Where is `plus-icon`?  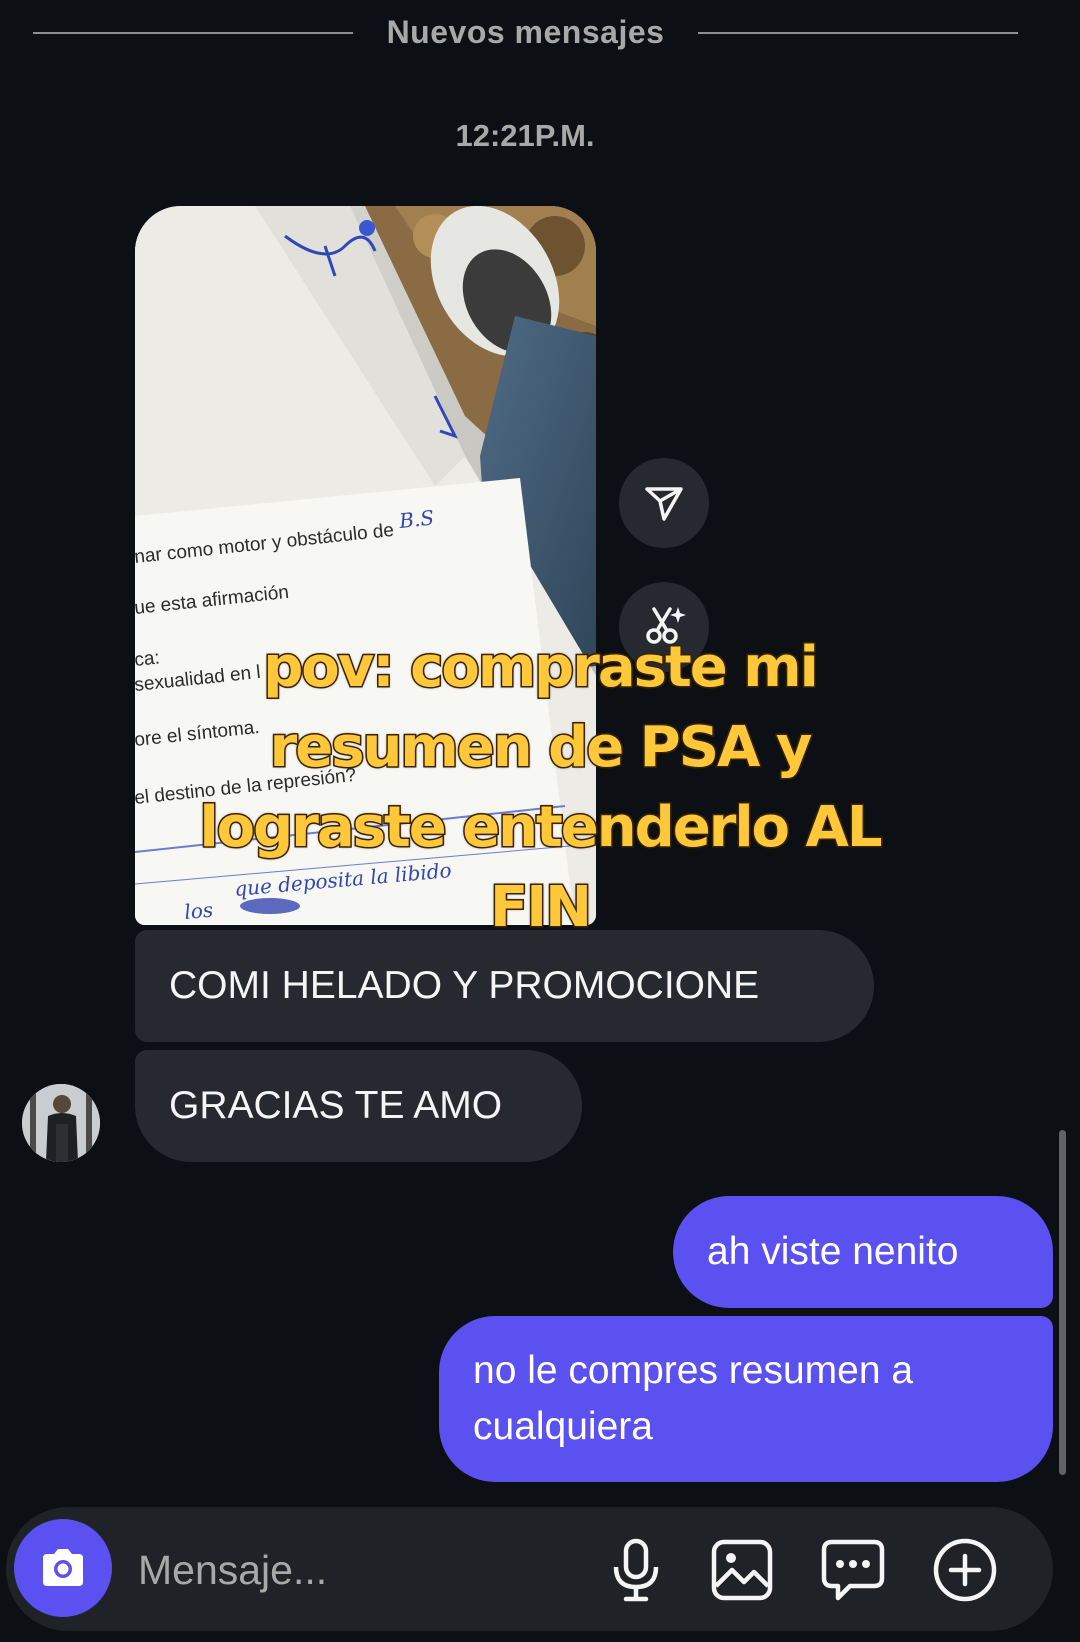
plus-icon is located at coordinates (965, 1570).